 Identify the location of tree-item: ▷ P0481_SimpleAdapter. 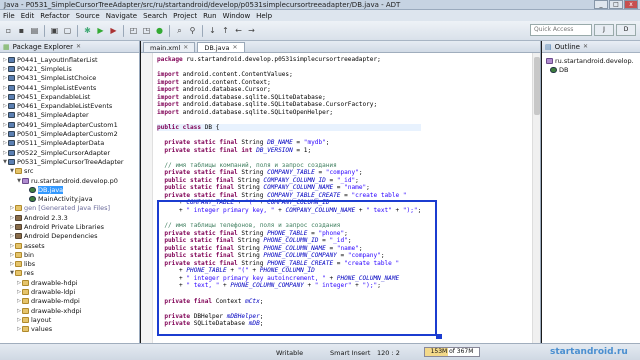
(69, 115).